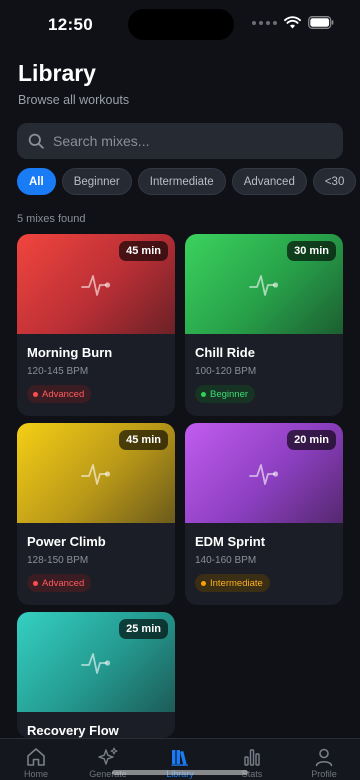 Image resolution: width=360 pixels, height=780 pixels. I want to click on page-title: Library, so click(57, 73).